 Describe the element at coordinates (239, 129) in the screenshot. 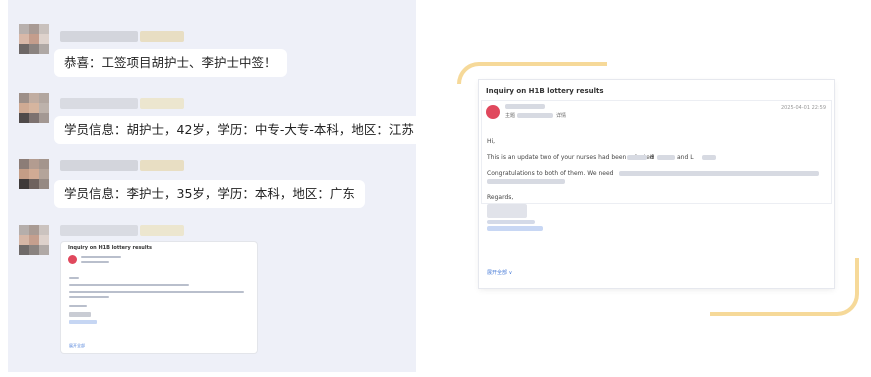

I see `message-text: 学员信息：胡护士，42岁，学历：中专-大专-本科，地区：江苏` at that location.